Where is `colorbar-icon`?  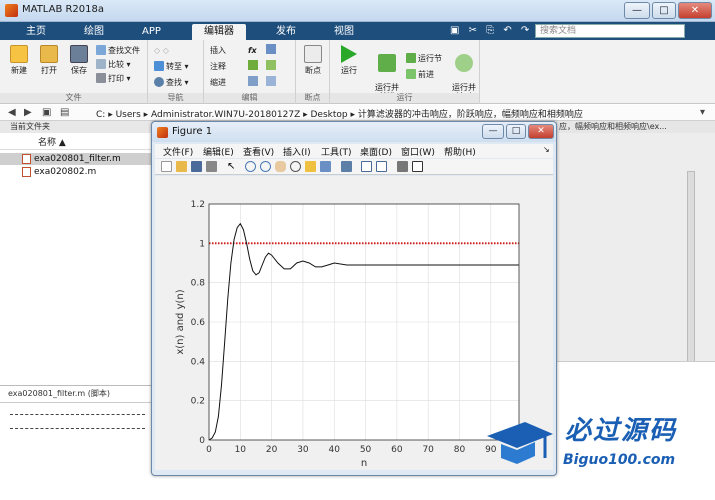
colorbar-icon is located at coordinates (366, 166).